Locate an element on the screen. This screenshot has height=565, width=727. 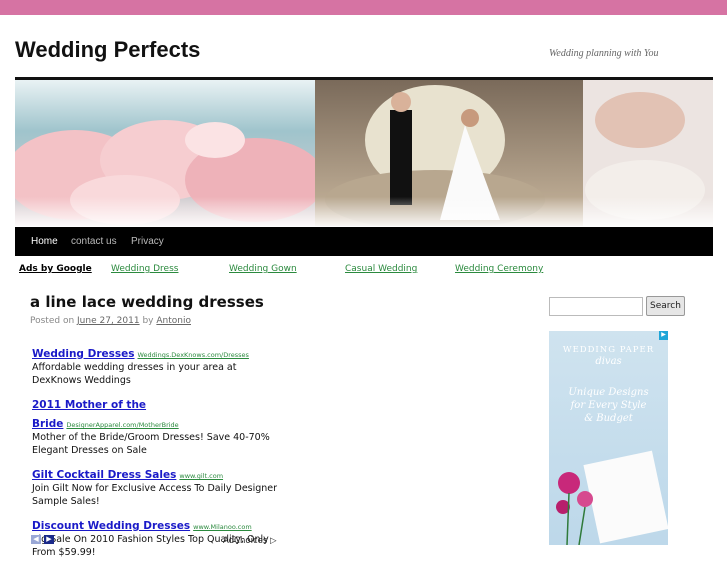
ad-title-link: Discount Wedding Dresses is located at coordinates (111, 526).